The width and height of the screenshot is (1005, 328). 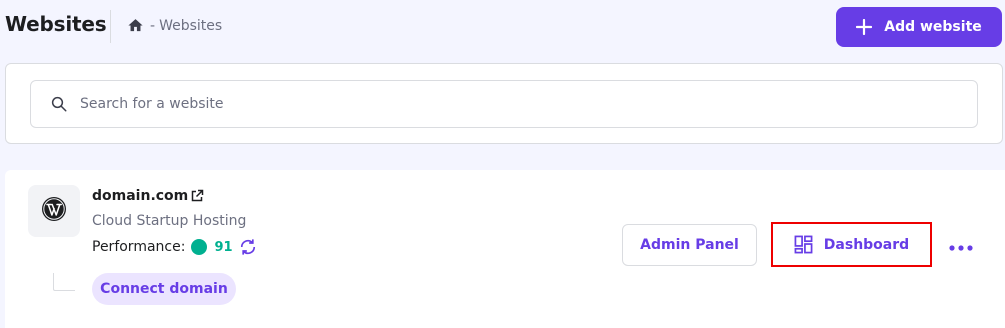 I want to click on connector-line, so click(x=64, y=282).